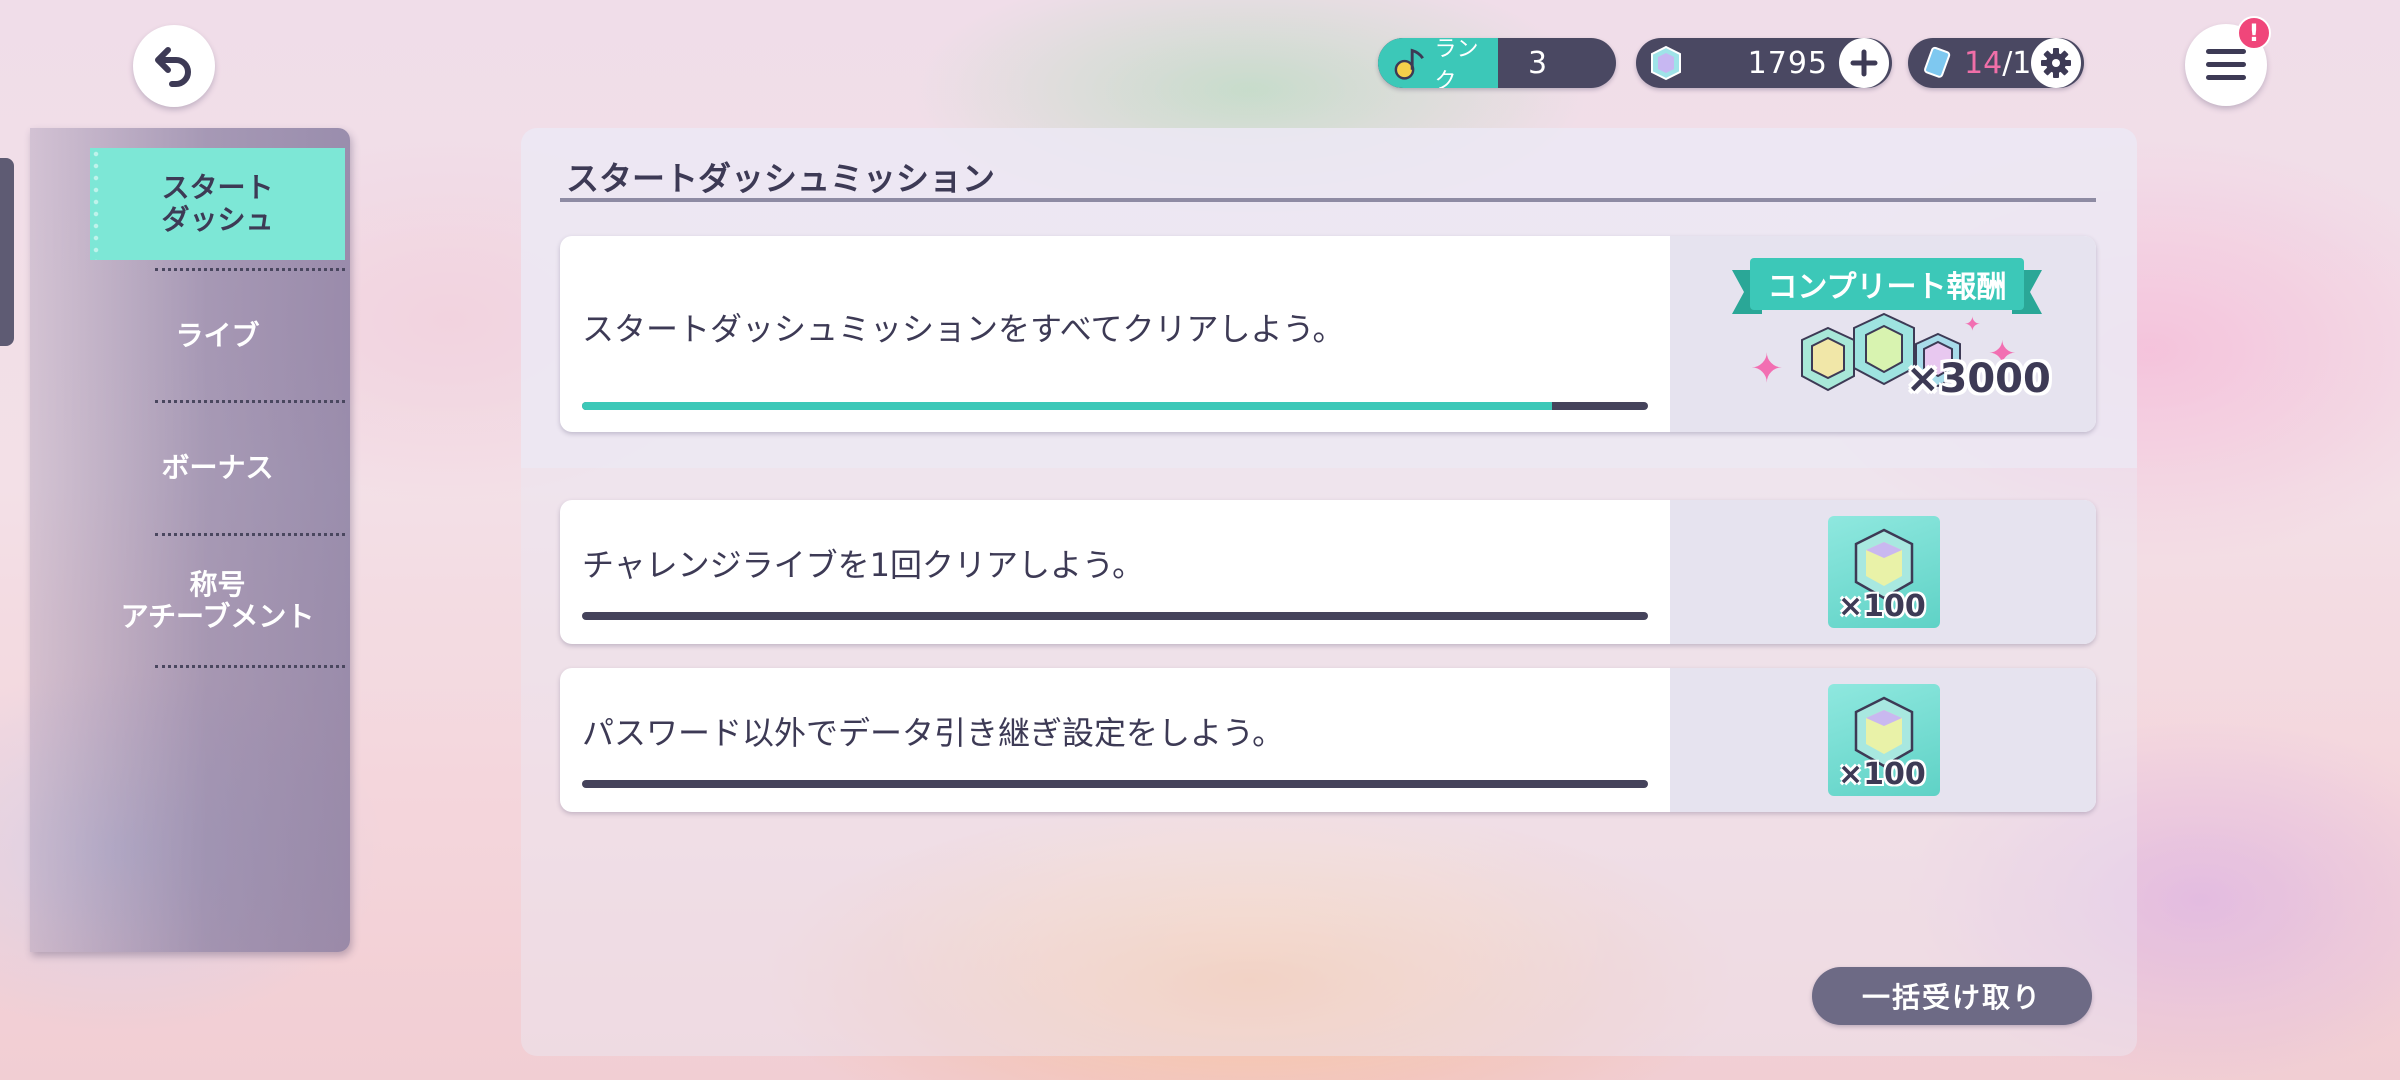 The image size is (2400, 1080). What do you see at coordinates (963, 329) in the screenshot?
I see `mission-text: スタートダッシュミッションをすべてクリアしよう。` at bounding box center [963, 329].